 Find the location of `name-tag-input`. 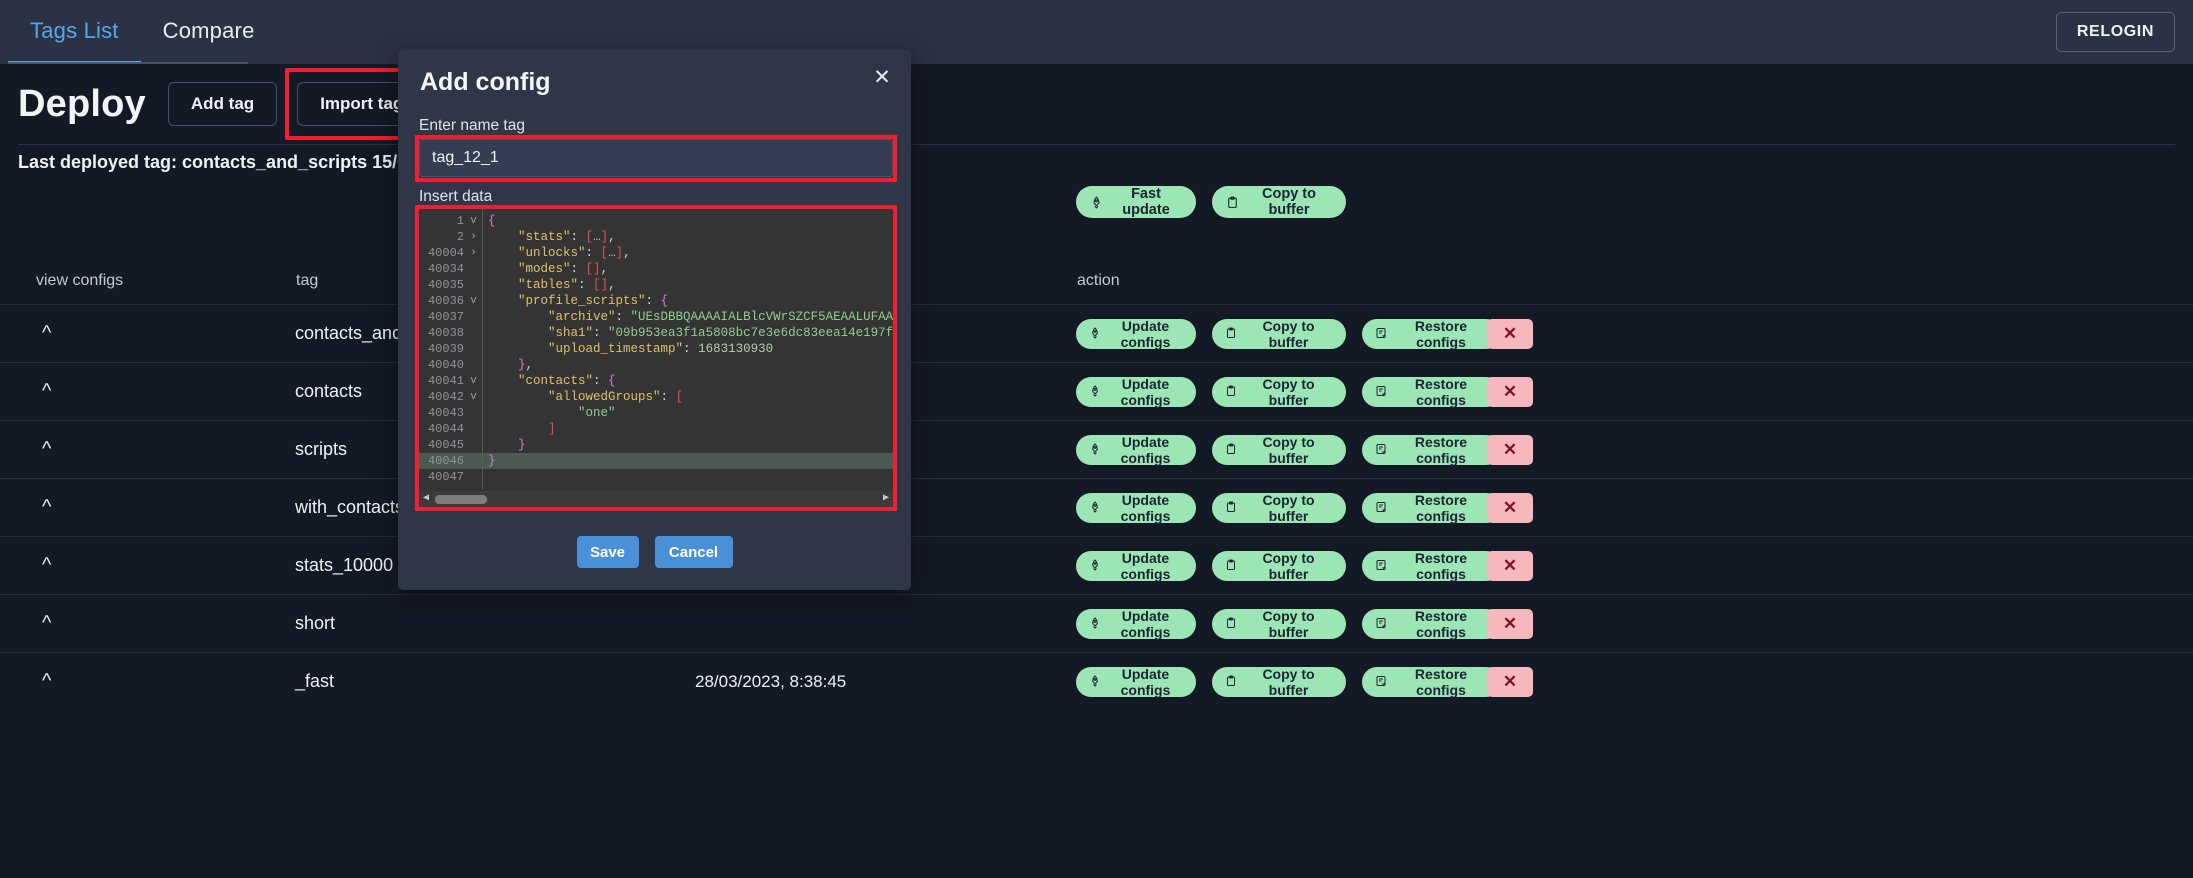

name-tag-input is located at coordinates (656, 158).